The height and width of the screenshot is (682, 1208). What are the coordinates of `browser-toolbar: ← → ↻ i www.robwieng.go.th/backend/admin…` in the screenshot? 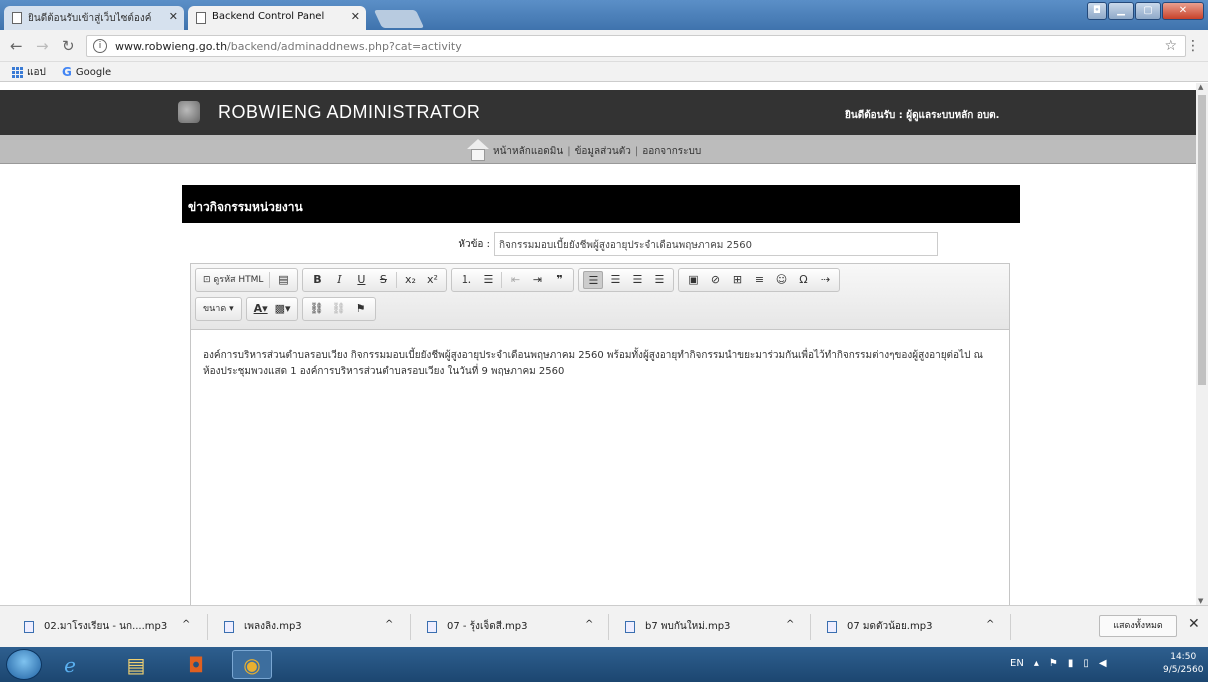 It's located at (604, 46).